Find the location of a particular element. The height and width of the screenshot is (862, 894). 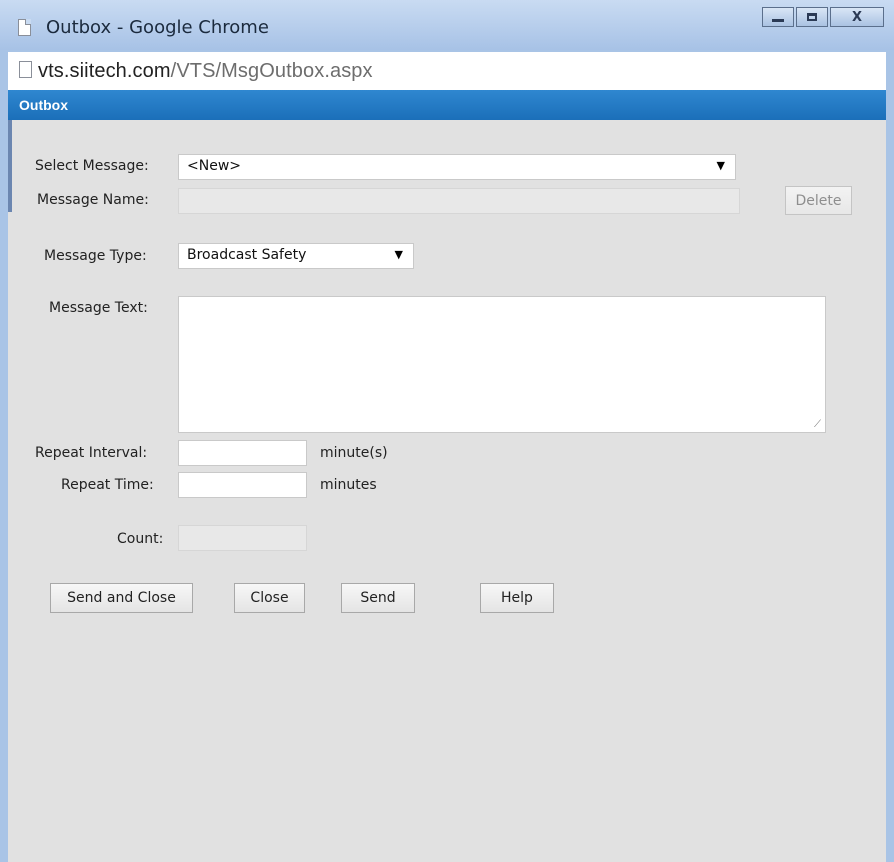

repeat-time-label: Repeat Time: is located at coordinates (107, 485).